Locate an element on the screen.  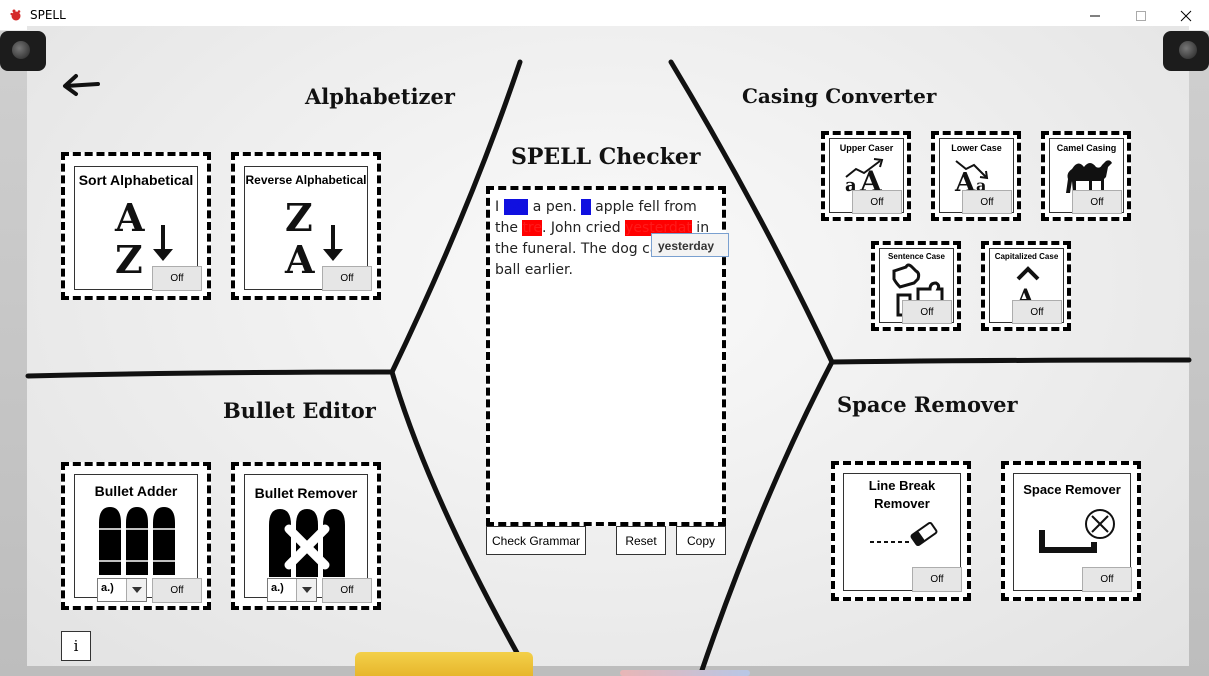
upper-caser-toggle: Off is located at coordinates (877, 202).